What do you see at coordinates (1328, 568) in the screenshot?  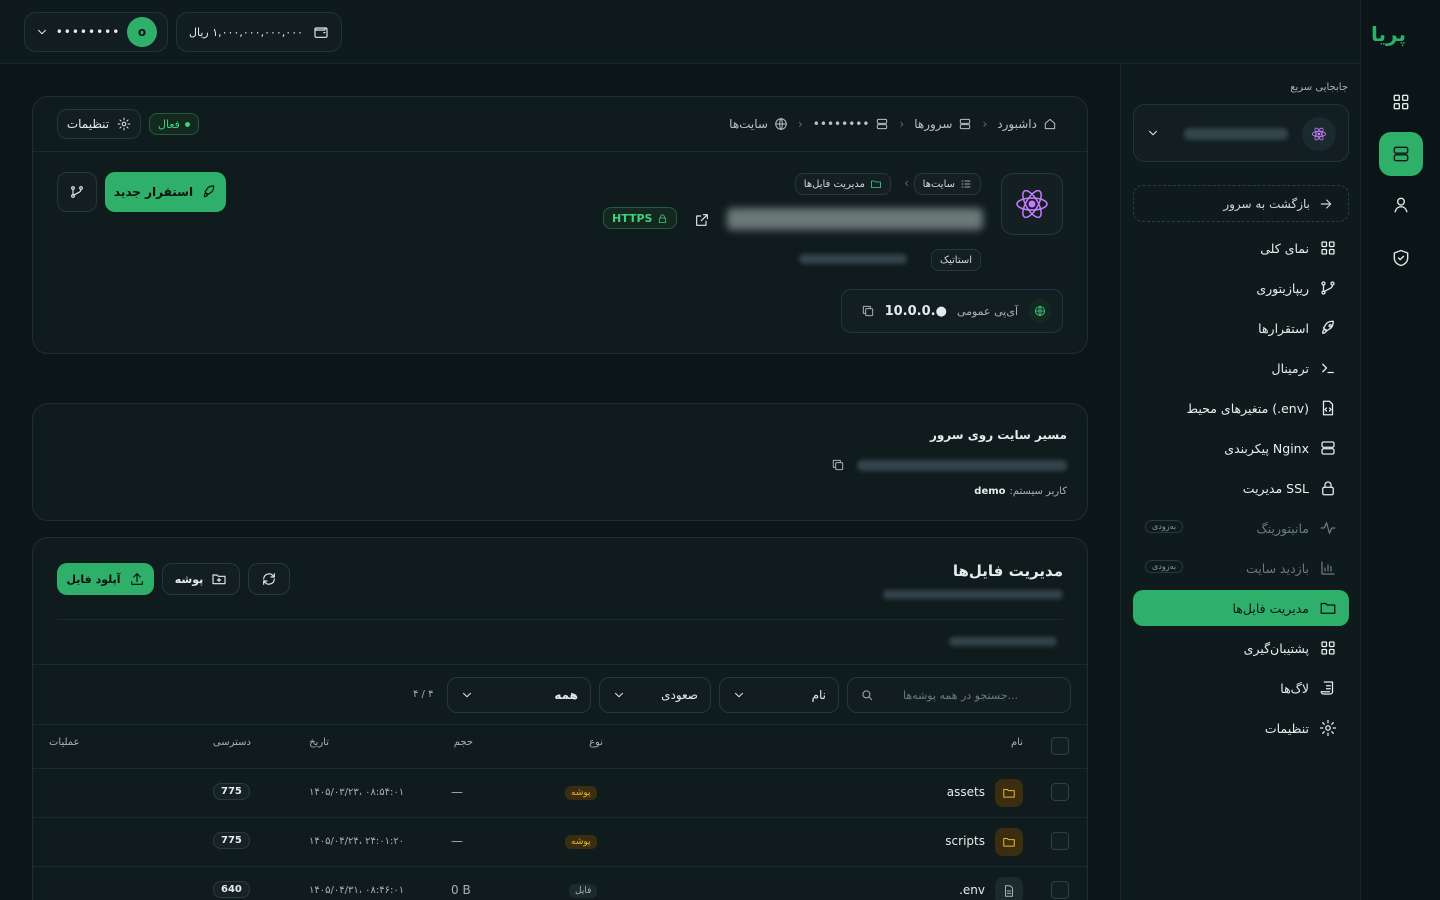 I see `bar-chart-icon` at bounding box center [1328, 568].